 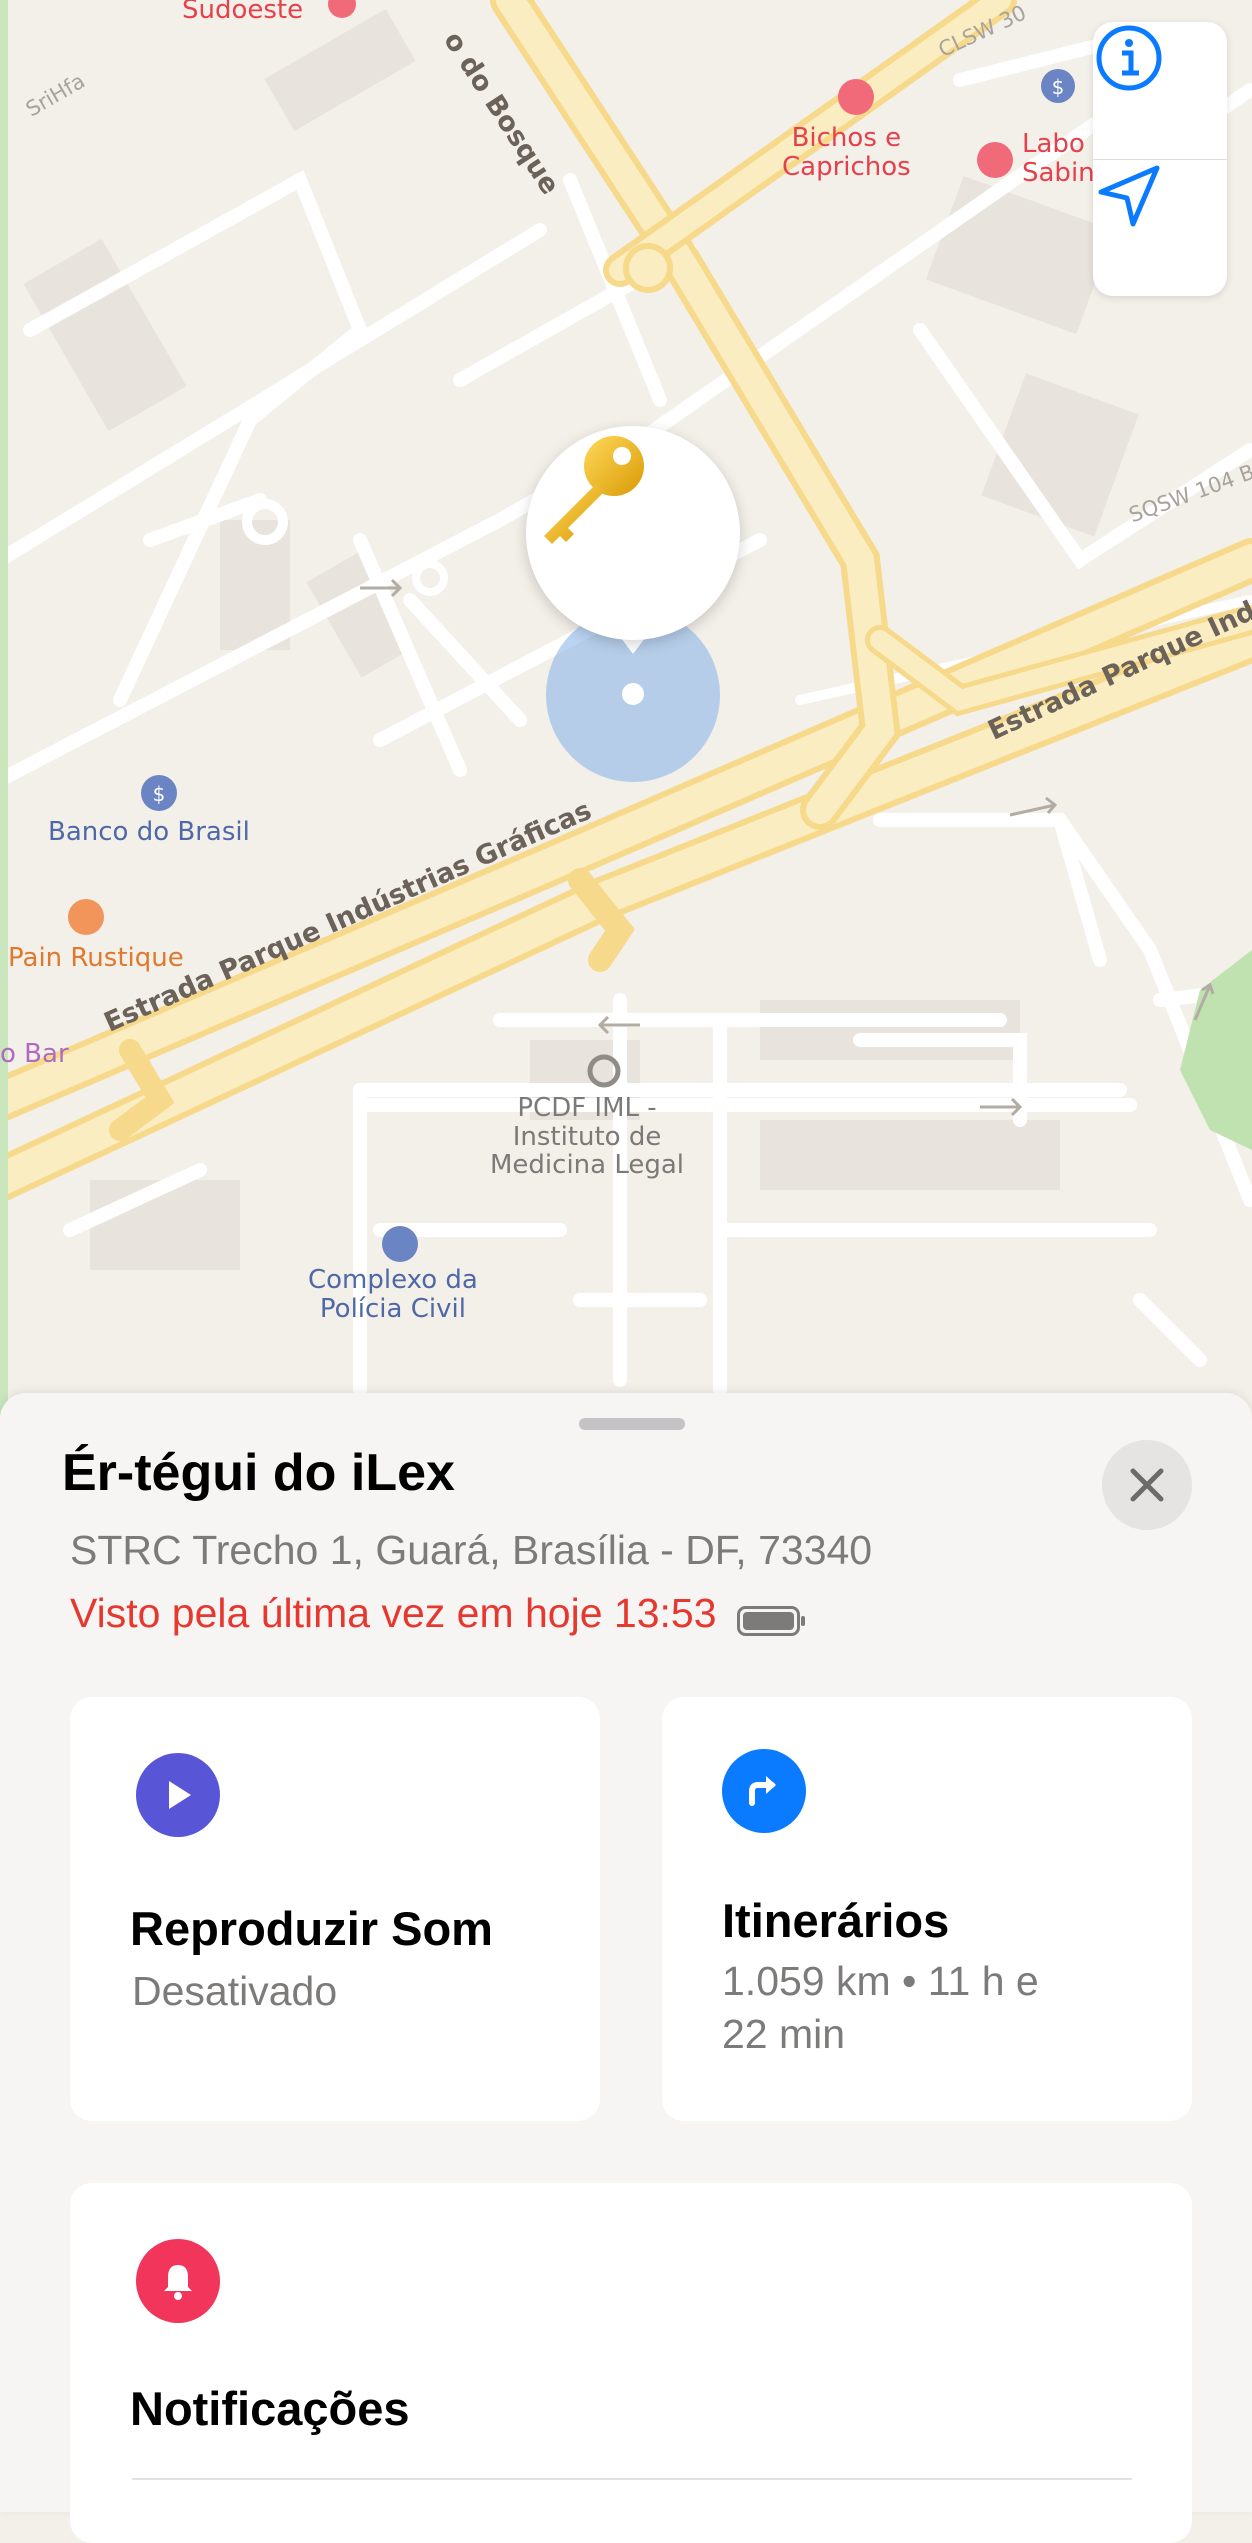 I want to click on map-label-pcdf: PCDF IML - Instituto de Medicina Legal, so click(x=587, y=1137).